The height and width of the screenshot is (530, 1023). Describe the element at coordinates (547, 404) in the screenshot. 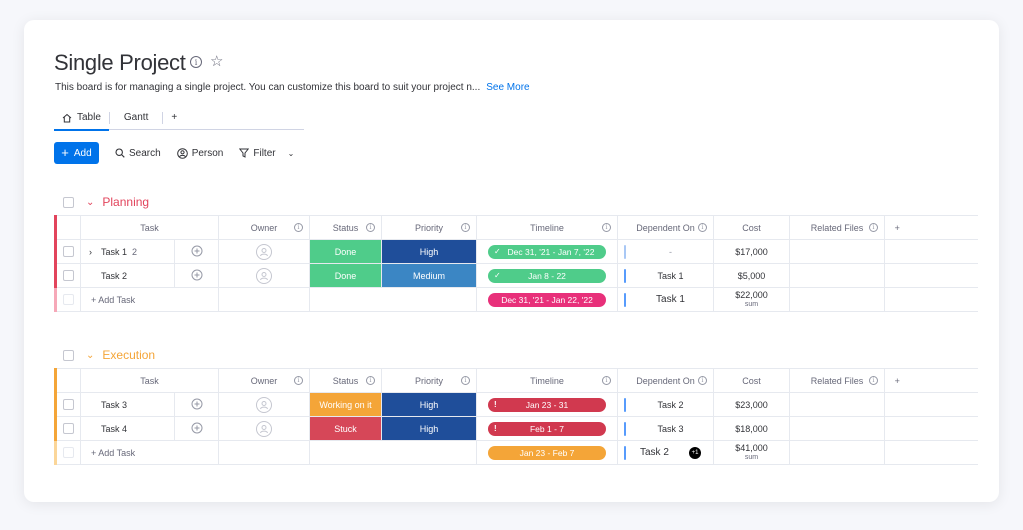

I see `timeline-cell: ! Jan 23 - 31` at that location.